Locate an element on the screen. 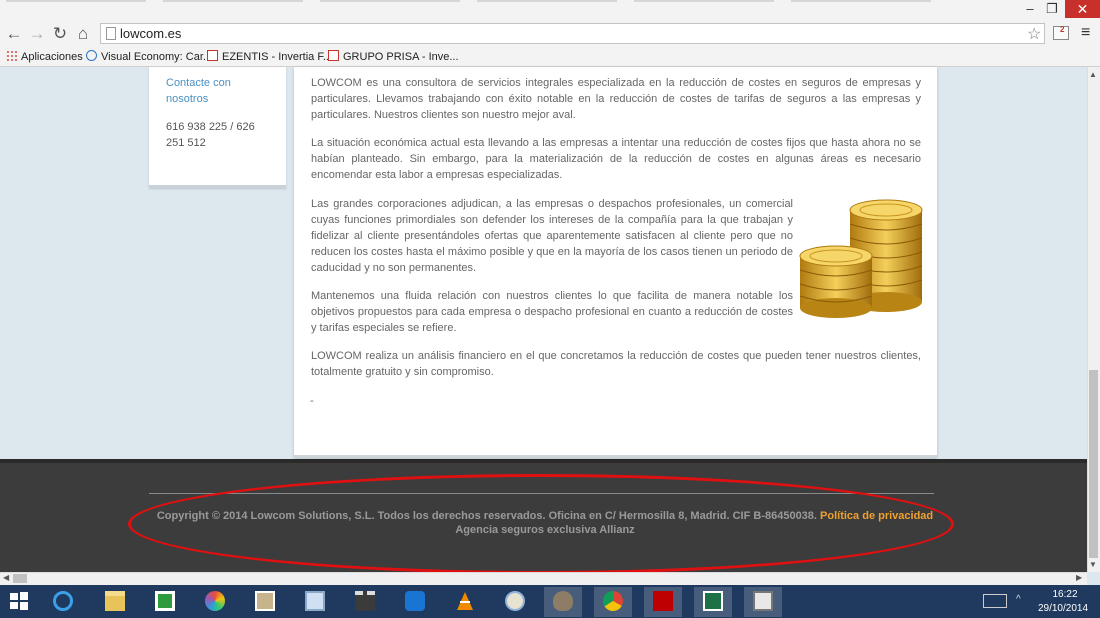  teamviewer-icon is located at coordinates (415, 601).